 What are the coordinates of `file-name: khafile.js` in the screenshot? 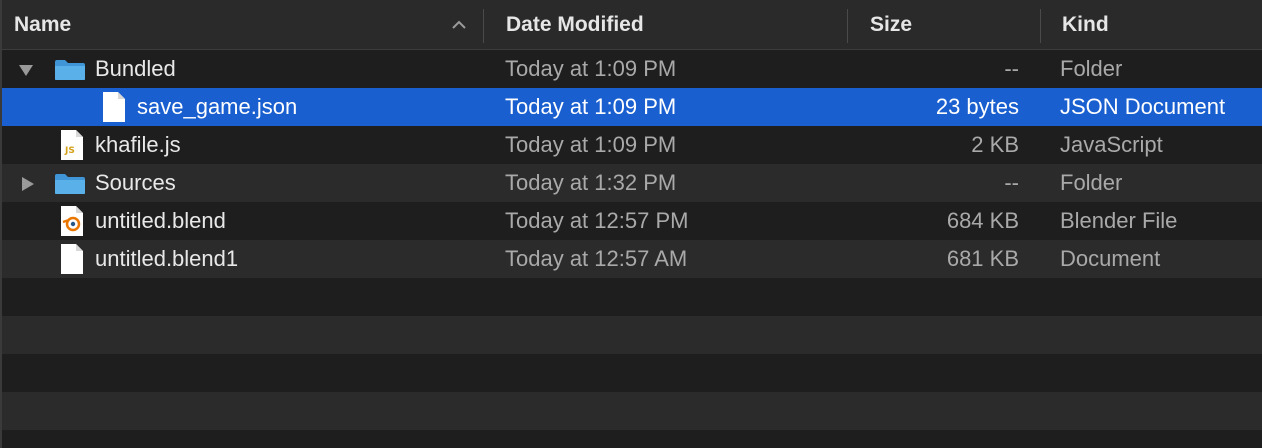 It's located at (138, 144).